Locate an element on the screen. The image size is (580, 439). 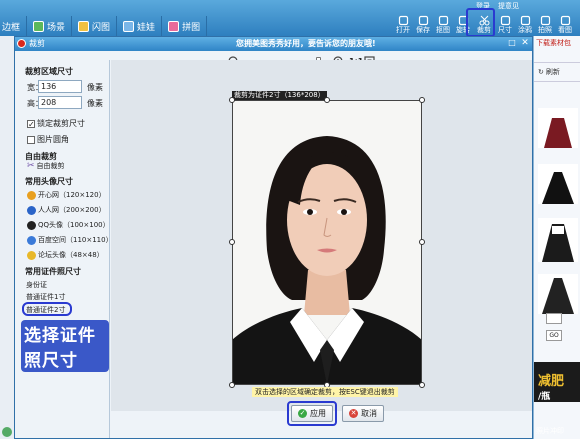
cancel-button: ✕ 取消 is located at coordinates (363, 413).